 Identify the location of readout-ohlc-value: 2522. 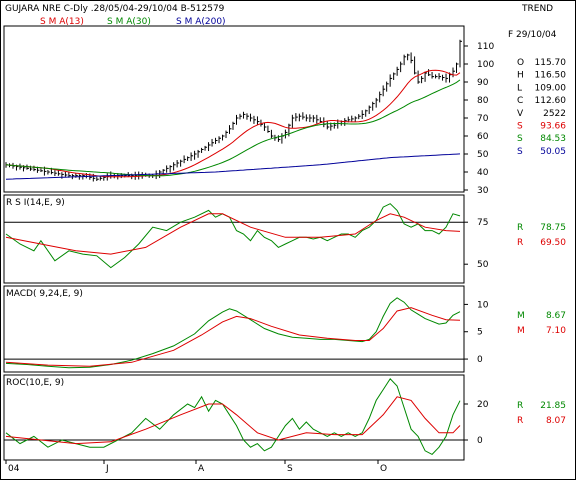
(554, 114).